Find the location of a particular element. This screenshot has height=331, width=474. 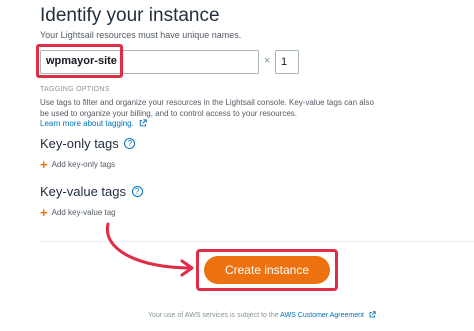

annotation-arrow is located at coordinates (149, 249).